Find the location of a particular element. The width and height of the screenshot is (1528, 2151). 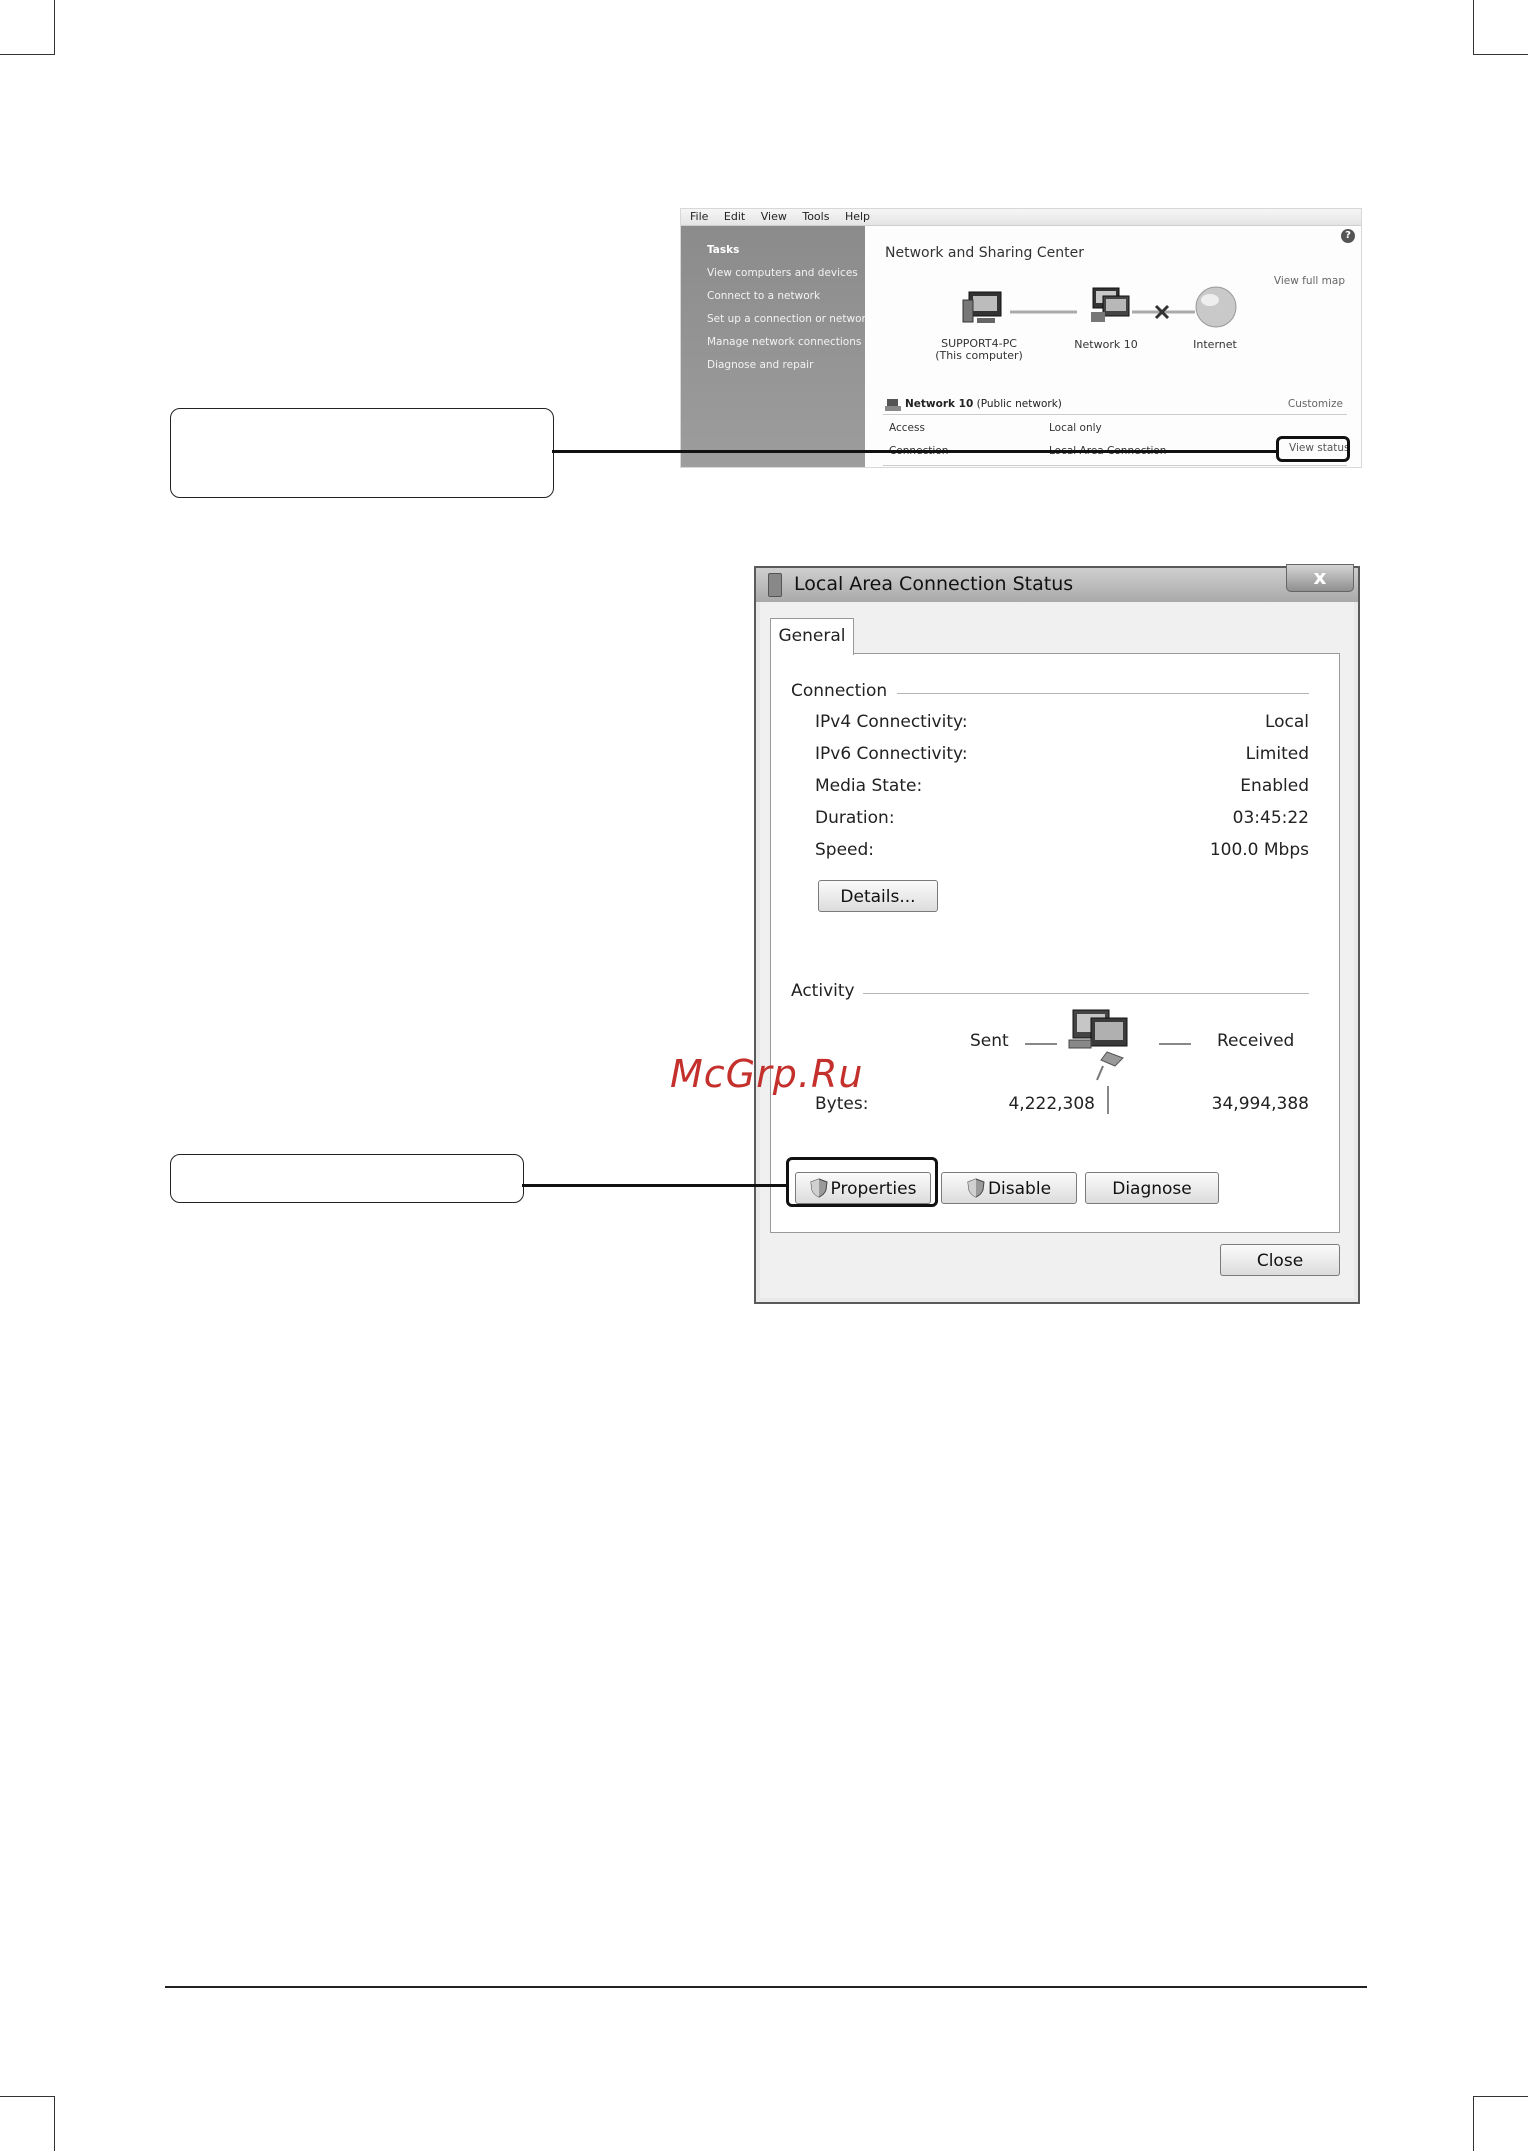

media-state-label: Media State: is located at coordinates (869, 786).